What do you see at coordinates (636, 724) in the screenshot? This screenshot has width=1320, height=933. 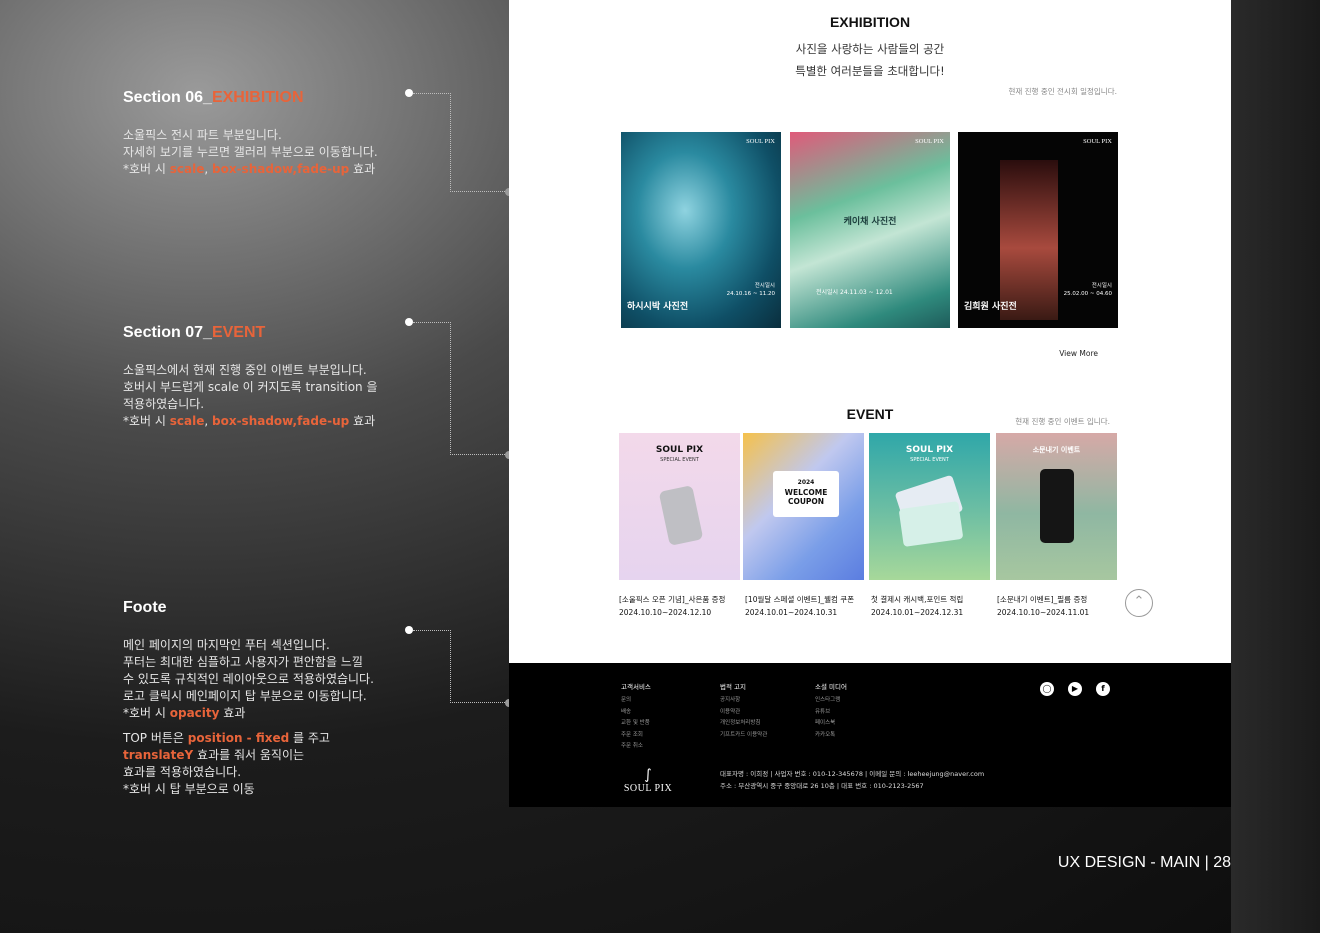 I see `footer-link: 교환 및 반품` at bounding box center [636, 724].